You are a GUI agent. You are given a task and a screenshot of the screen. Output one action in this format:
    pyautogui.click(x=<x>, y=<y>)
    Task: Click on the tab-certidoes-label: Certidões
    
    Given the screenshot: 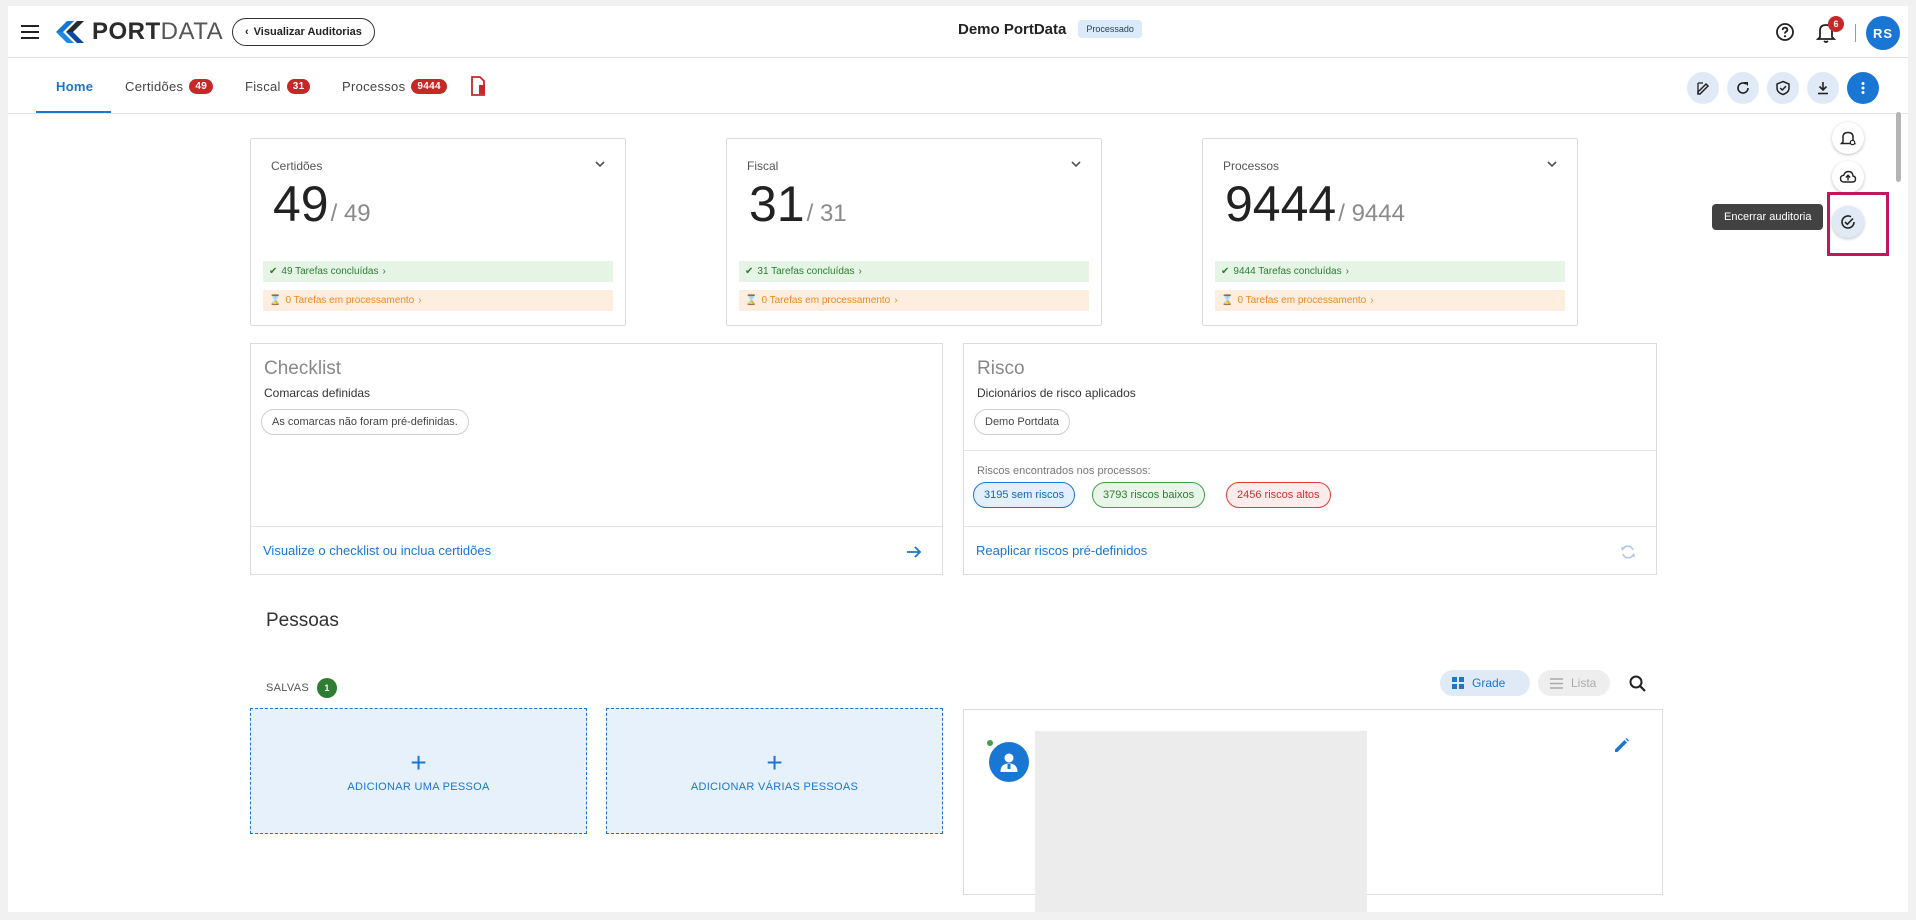 What is the action you would take?
    pyautogui.click(x=154, y=86)
    